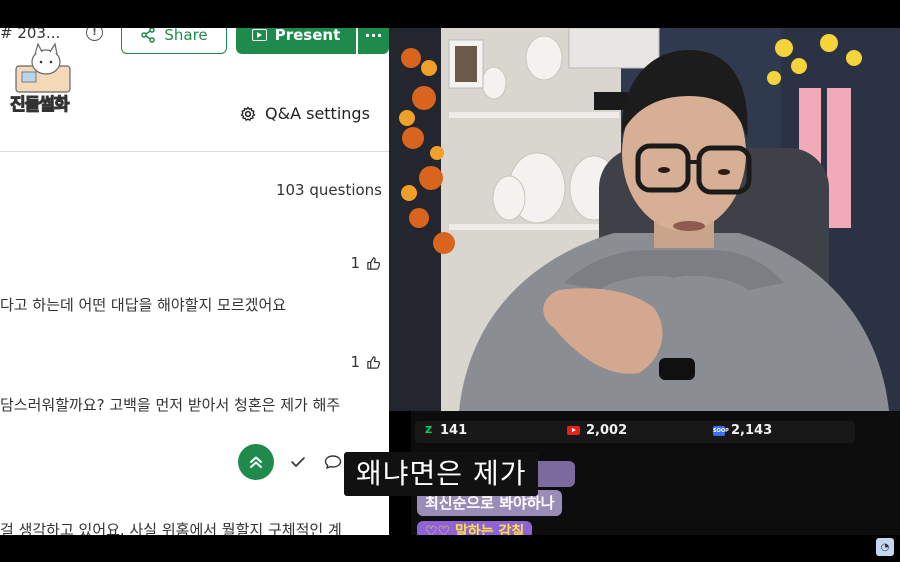  I want to click on share-icon, so click(148, 35).